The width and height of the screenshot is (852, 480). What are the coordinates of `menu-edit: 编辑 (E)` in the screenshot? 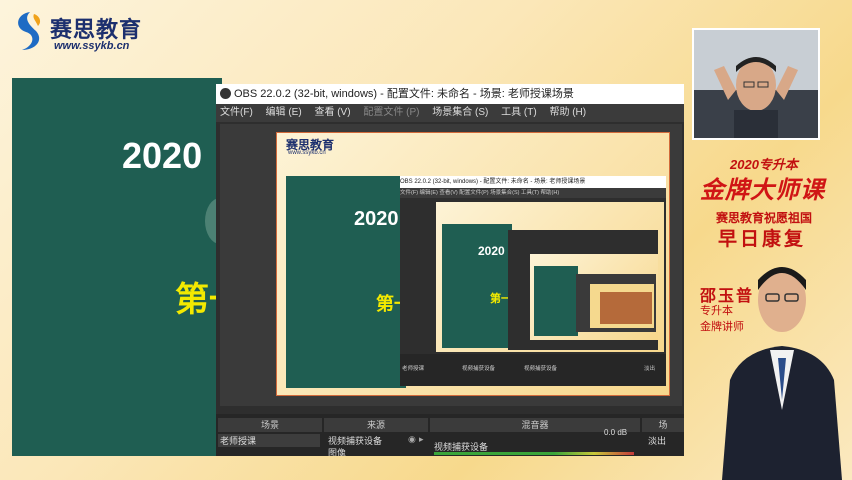 It's located at (284, 112).